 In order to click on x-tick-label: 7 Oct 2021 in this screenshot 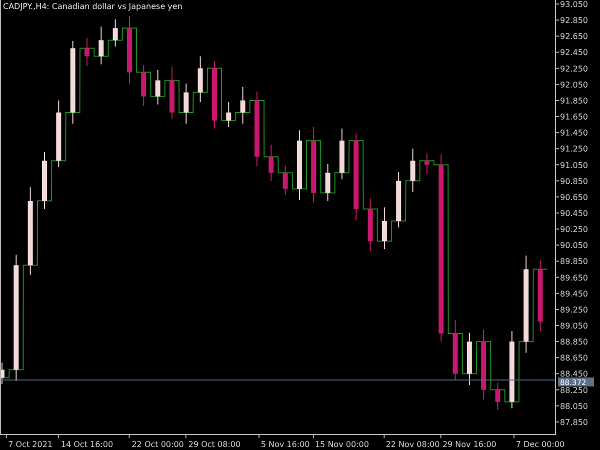, I will do `click(30, 444)`.